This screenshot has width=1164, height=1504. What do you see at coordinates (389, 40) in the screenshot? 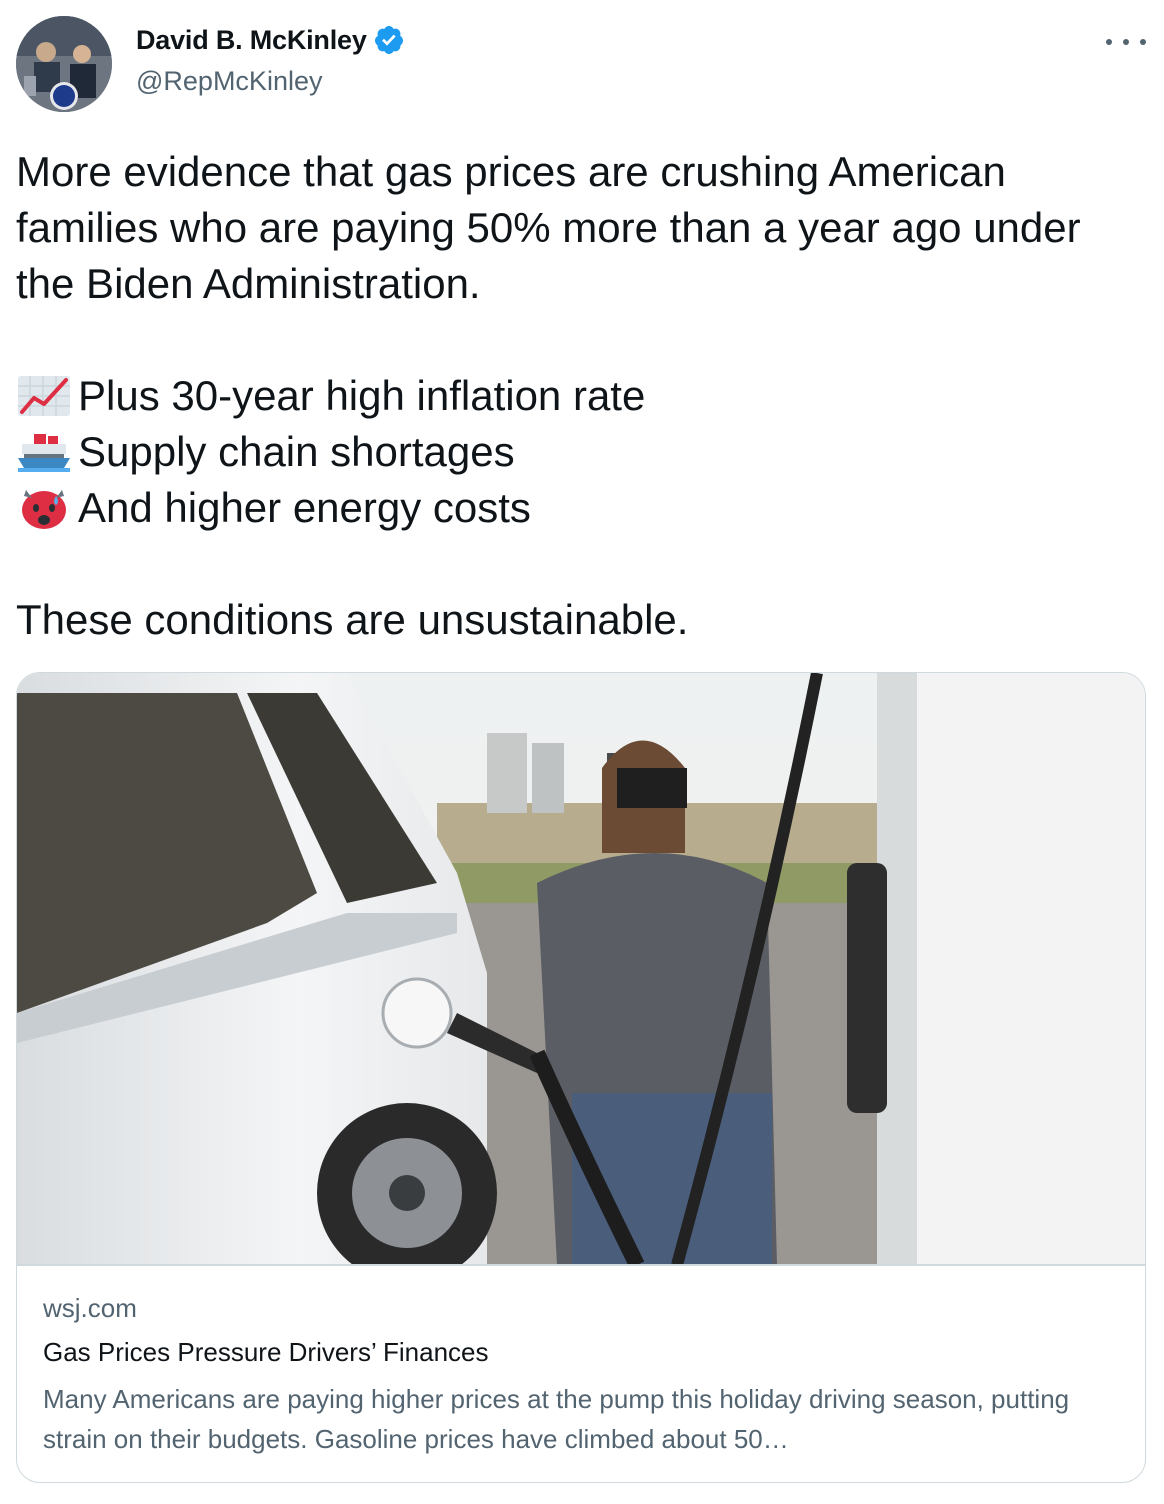
I see `verified-badge-icon` at bounding box center [389, 40].